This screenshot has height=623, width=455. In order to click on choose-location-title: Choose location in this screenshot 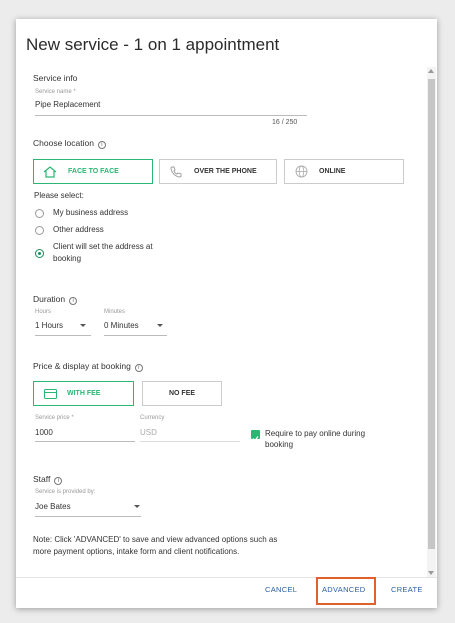, I will do `click(63, 143)`.